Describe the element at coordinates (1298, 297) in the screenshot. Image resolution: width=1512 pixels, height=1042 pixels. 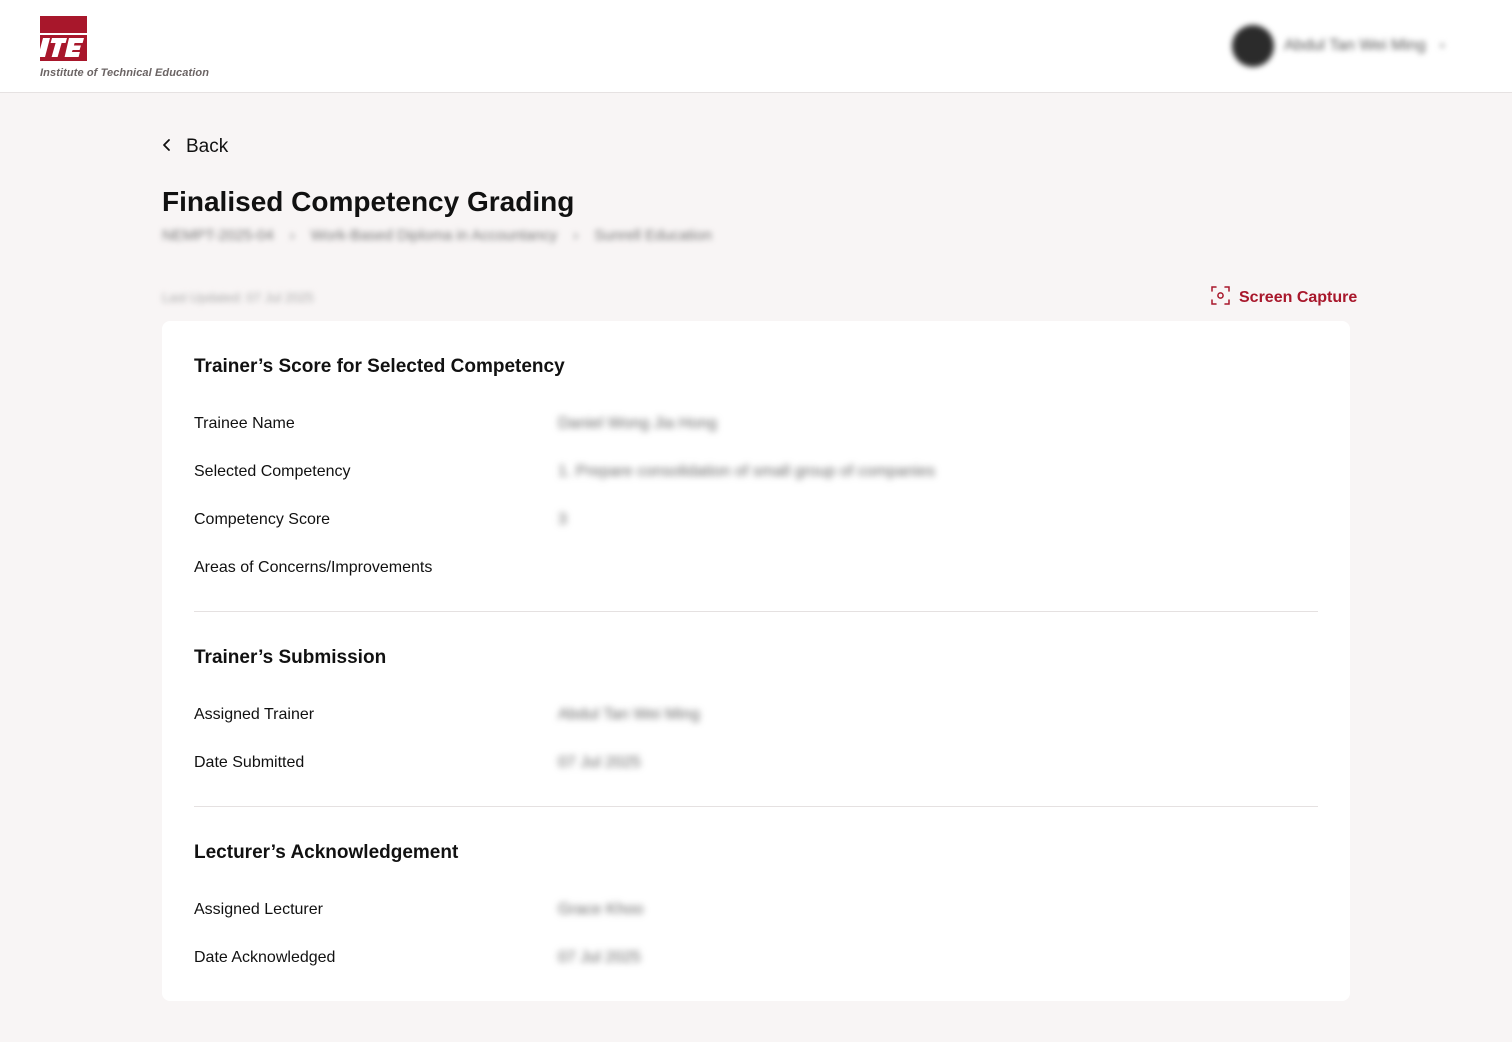
I see `screen-capture-label: Screen Capture` at that location.